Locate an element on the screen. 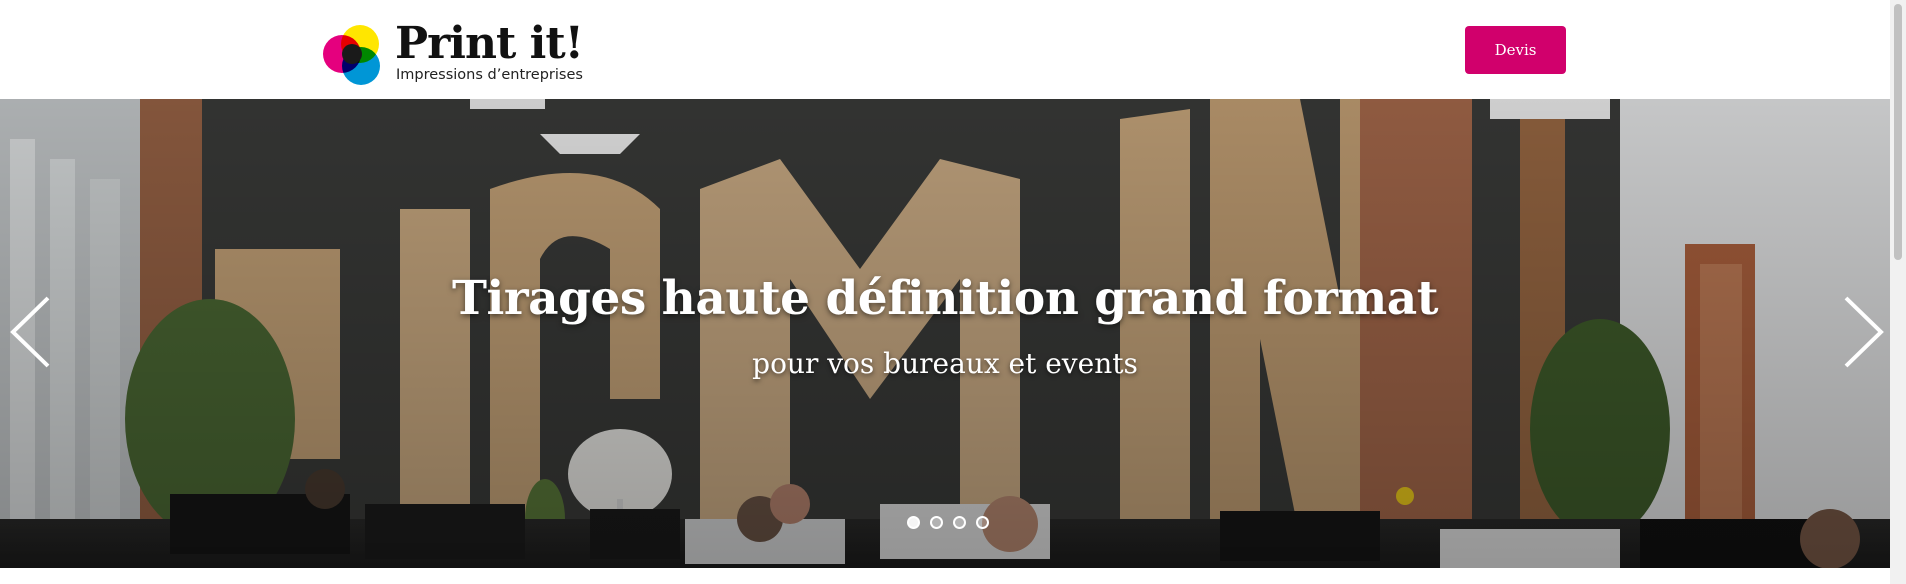 The width and height of the screenshot is (1906, 584). carousel-indicators is located at coordinates (948, 523).